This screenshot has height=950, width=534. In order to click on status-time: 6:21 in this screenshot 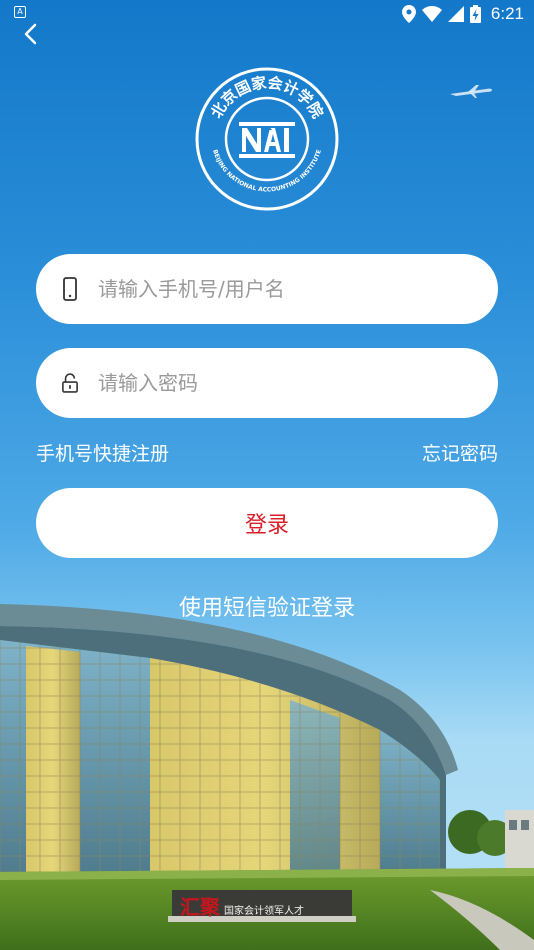, I will do `click(507, 13)`.